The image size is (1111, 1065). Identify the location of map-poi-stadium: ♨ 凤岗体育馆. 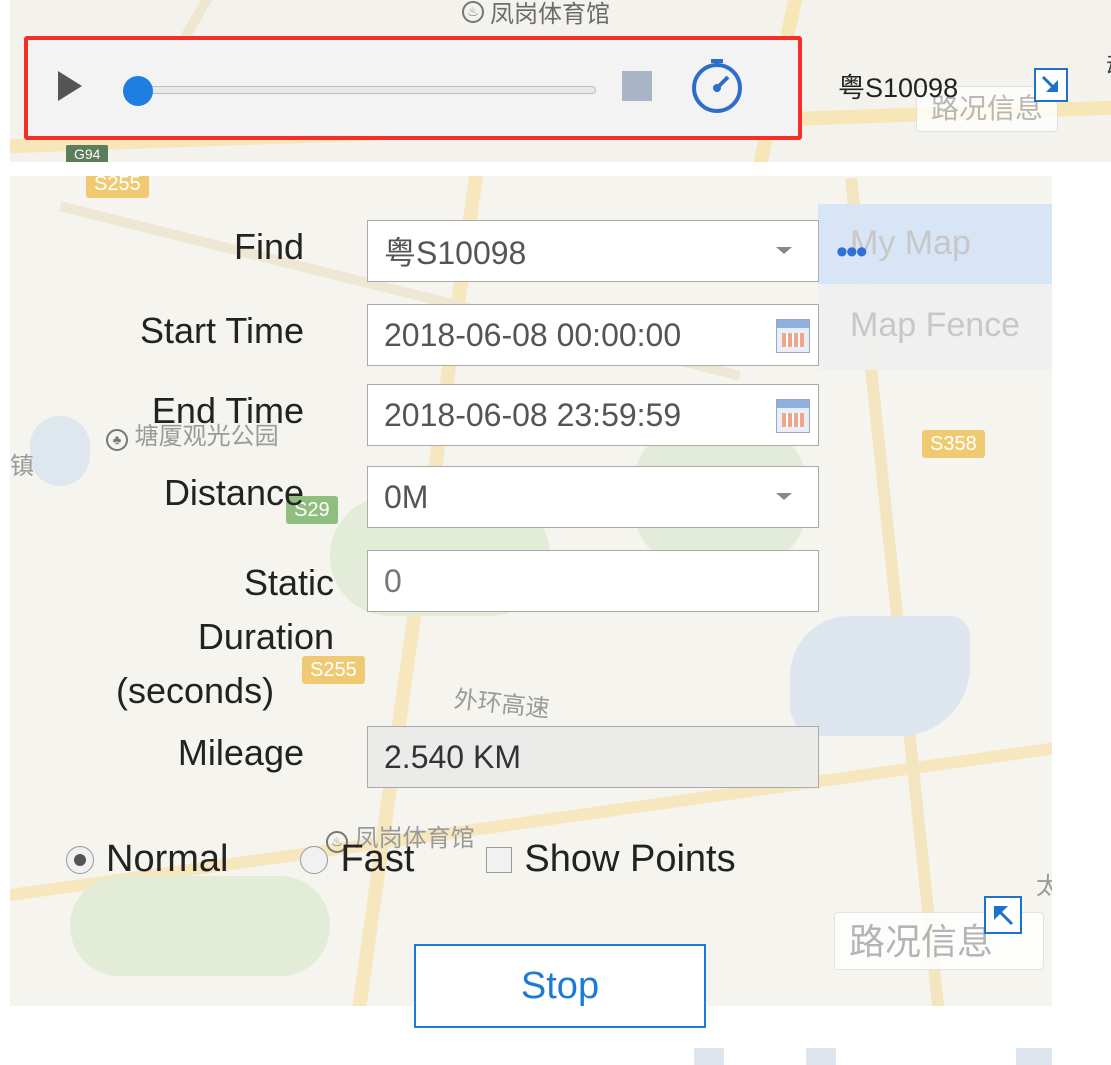
(536, 14).